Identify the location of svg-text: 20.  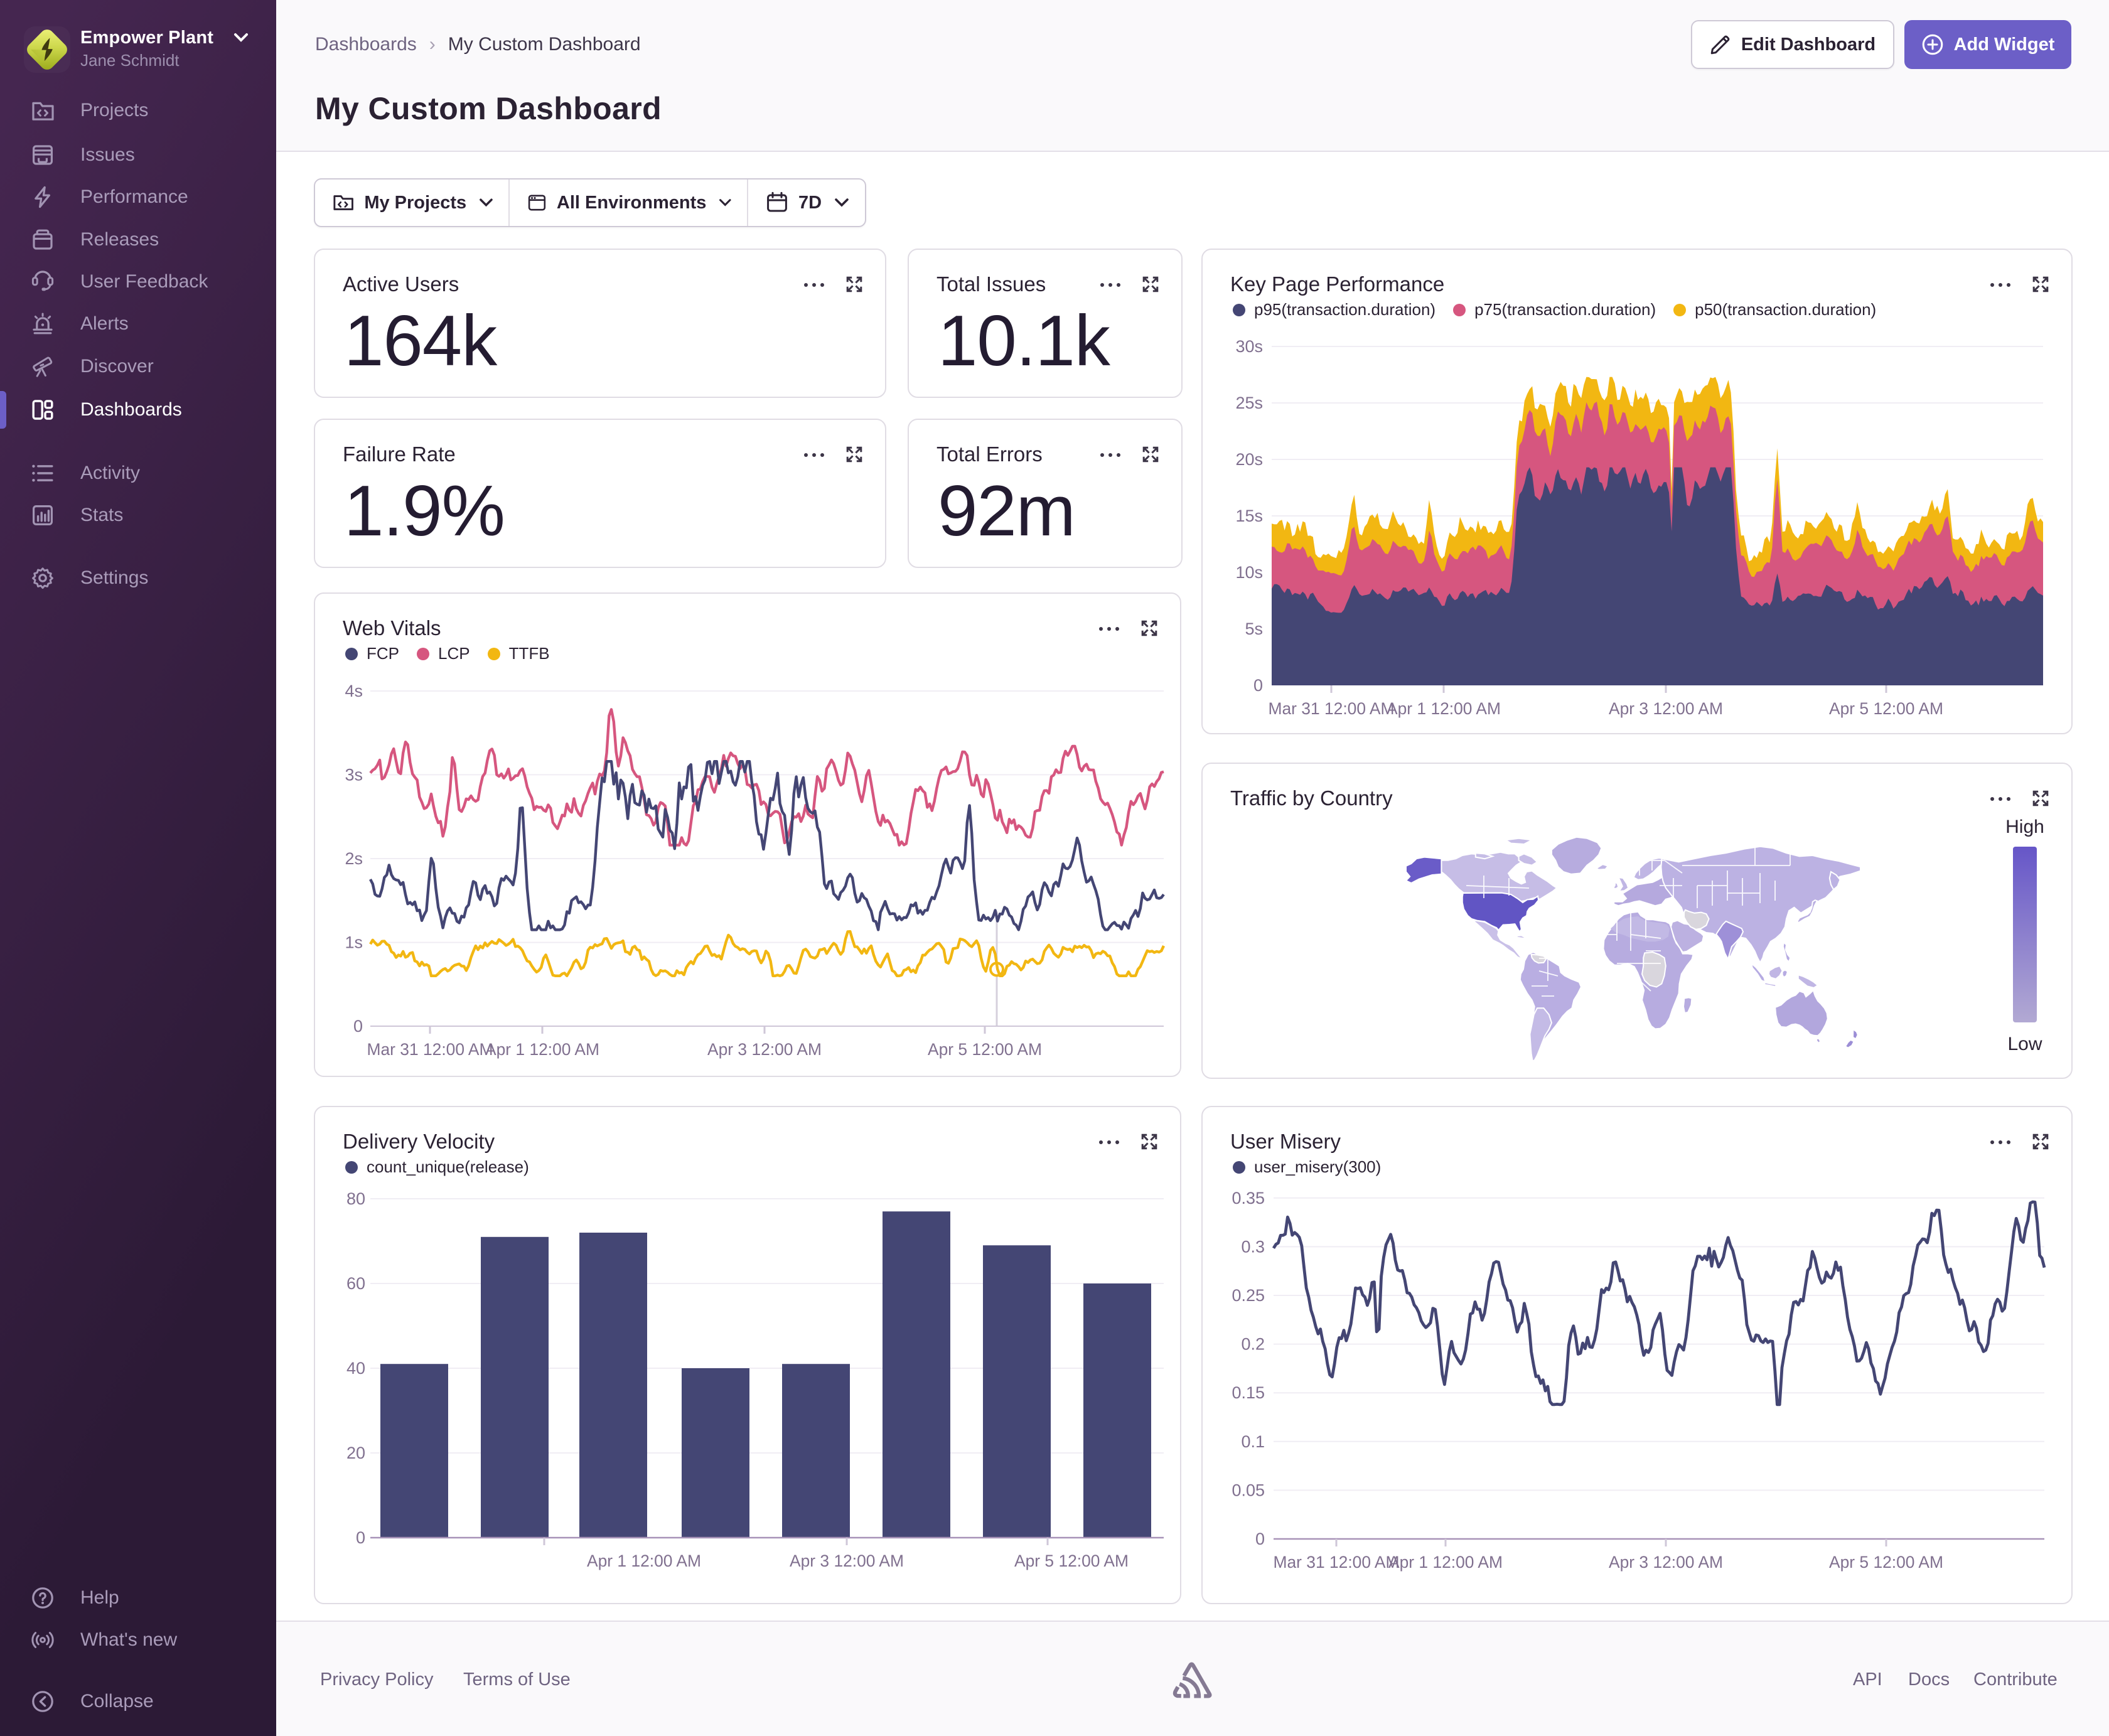
(355, 1453).